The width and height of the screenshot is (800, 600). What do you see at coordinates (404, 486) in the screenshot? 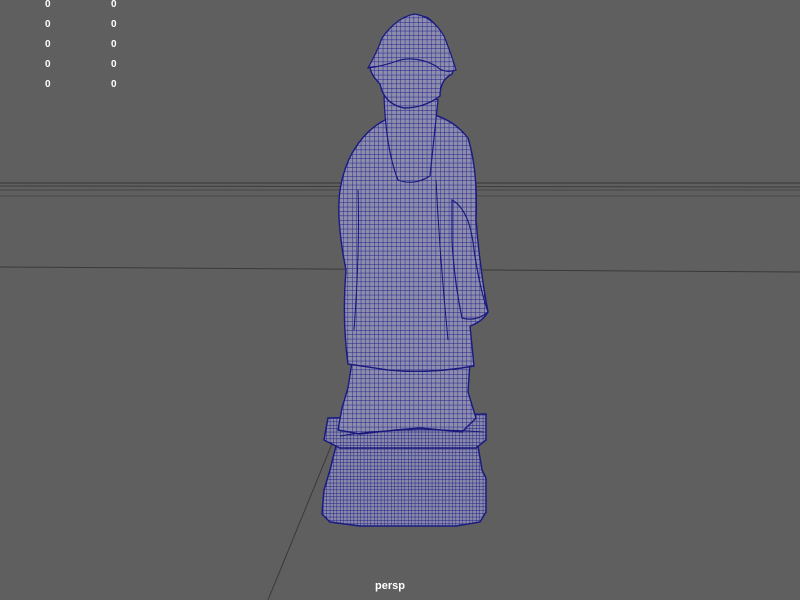
I see `pedestal-base` at bounding box center [404, 486].